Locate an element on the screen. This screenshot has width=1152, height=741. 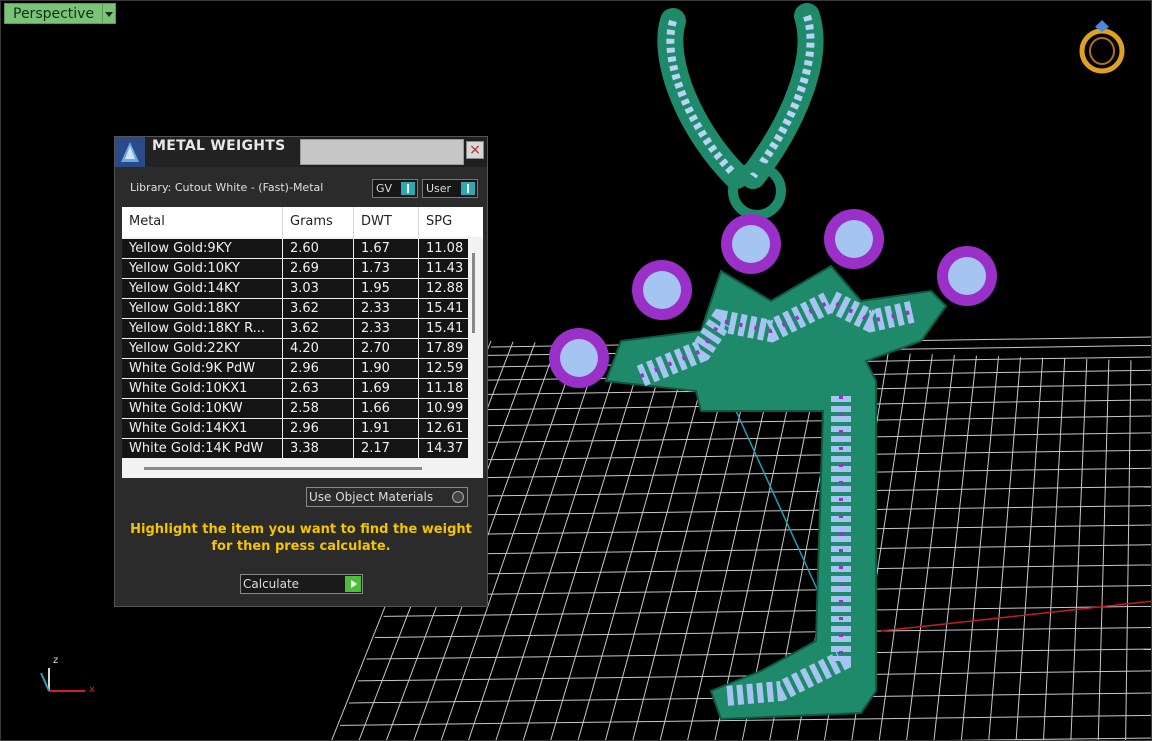
use-object-materials-option: Use Object Materials is located at coordinates (387, 497).